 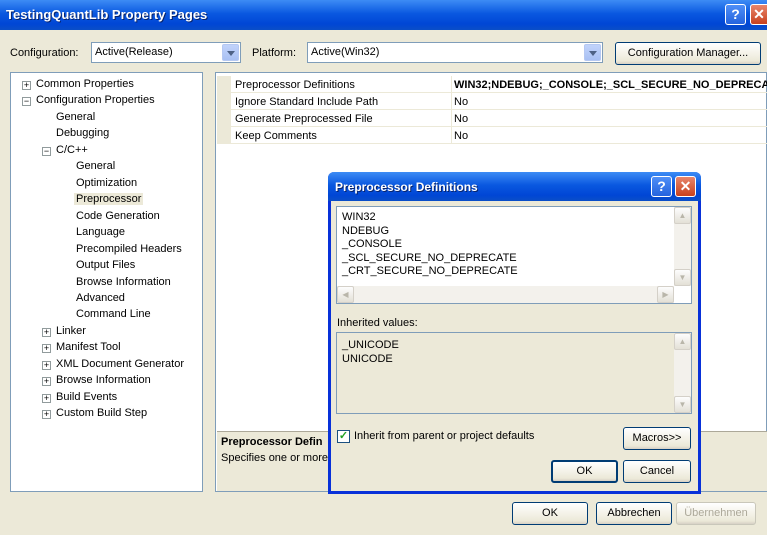 What do you see at coordinates (95, 166) in the screenshot?
I see `tree-item-cpp-general: General` at bounding box center [95, 166].